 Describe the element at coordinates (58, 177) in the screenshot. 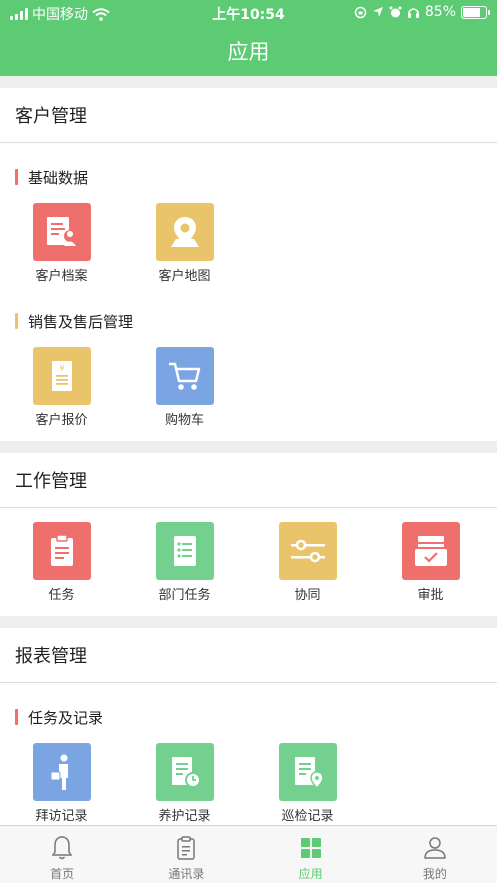

I see `subsection-title: 基础数据` at that location.